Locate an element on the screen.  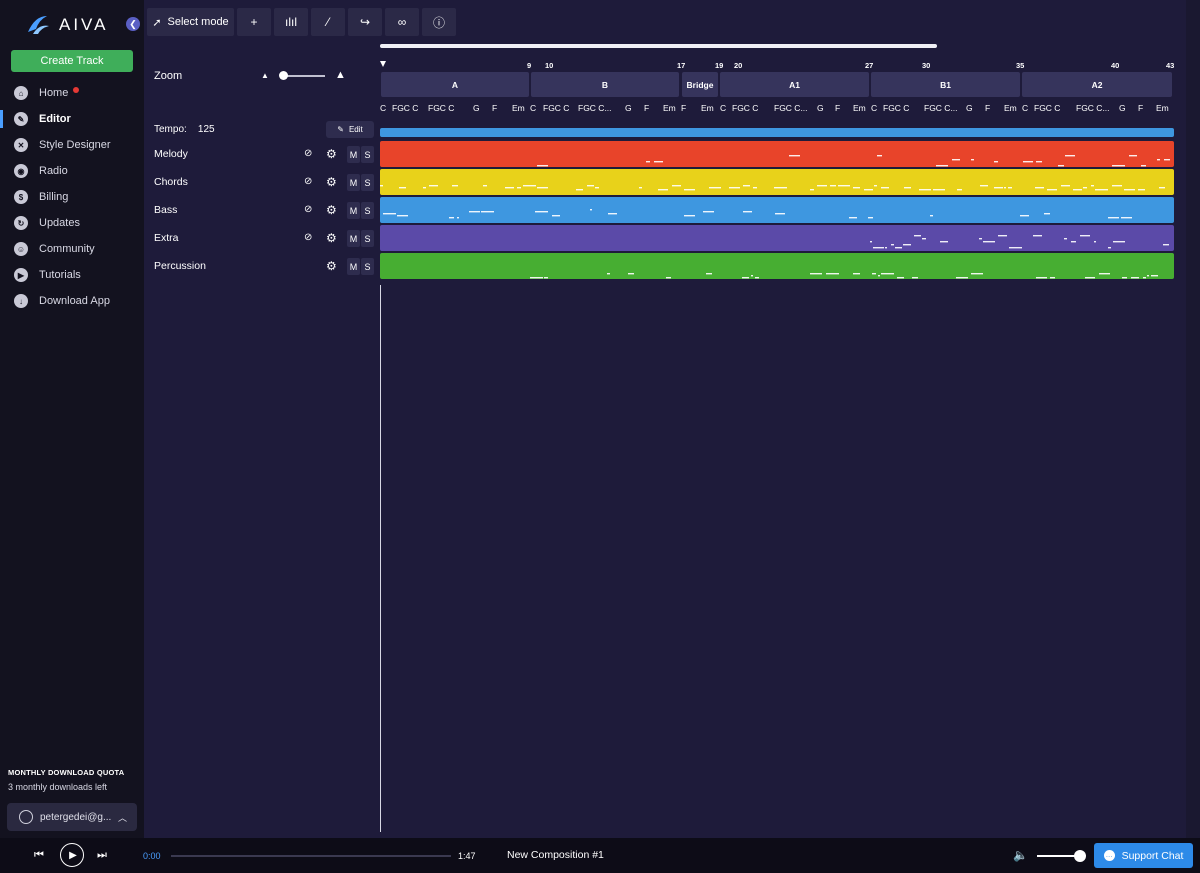
bass-lane is located at coordinates (777, 210).